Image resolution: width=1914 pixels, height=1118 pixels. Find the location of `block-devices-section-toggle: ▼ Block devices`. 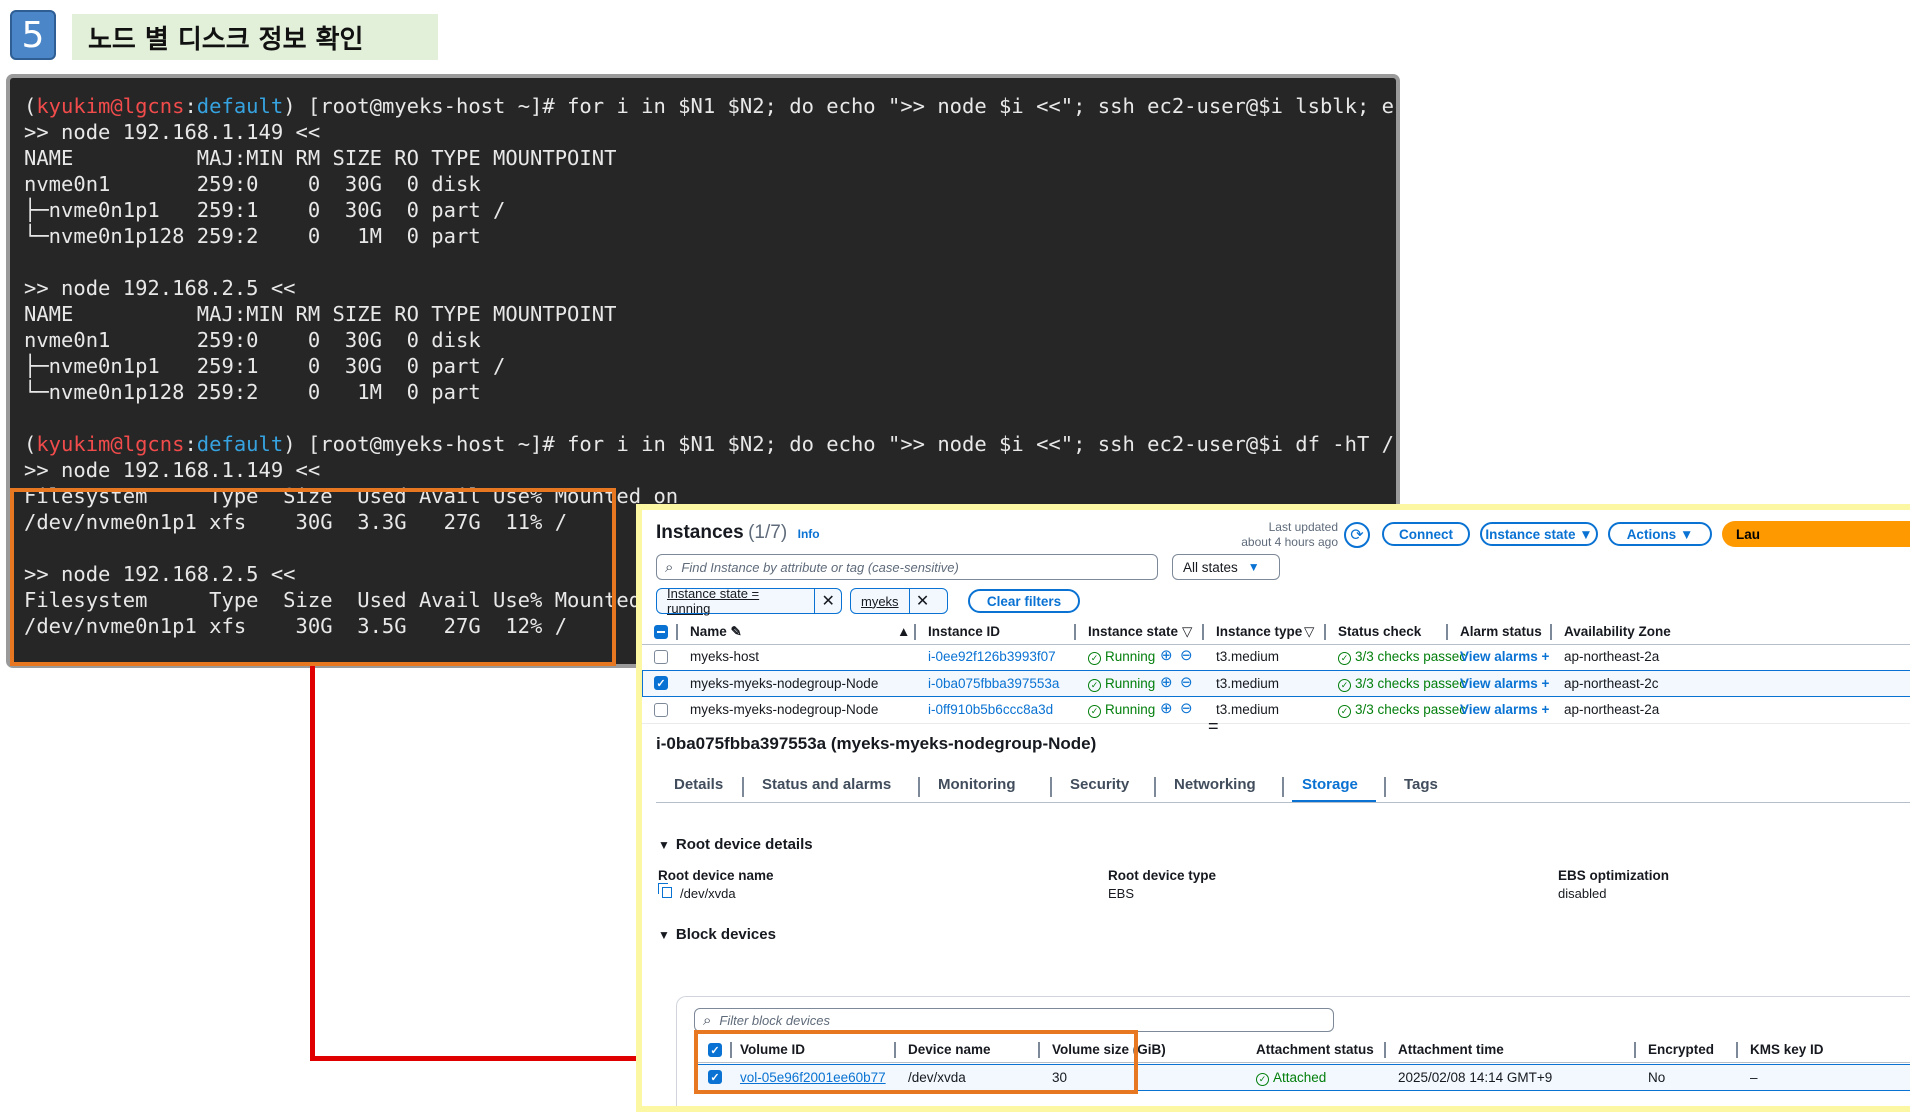

block-devices-section-toggle: ▼ Block devices is located at coordinates (717, 934).